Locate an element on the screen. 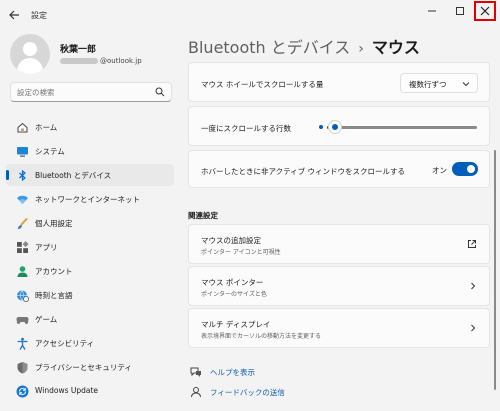  inactive-scroll-label: ホバーしたときに非アクティブ ウィンドウをスクロールする is located at coordinates (303, 171).